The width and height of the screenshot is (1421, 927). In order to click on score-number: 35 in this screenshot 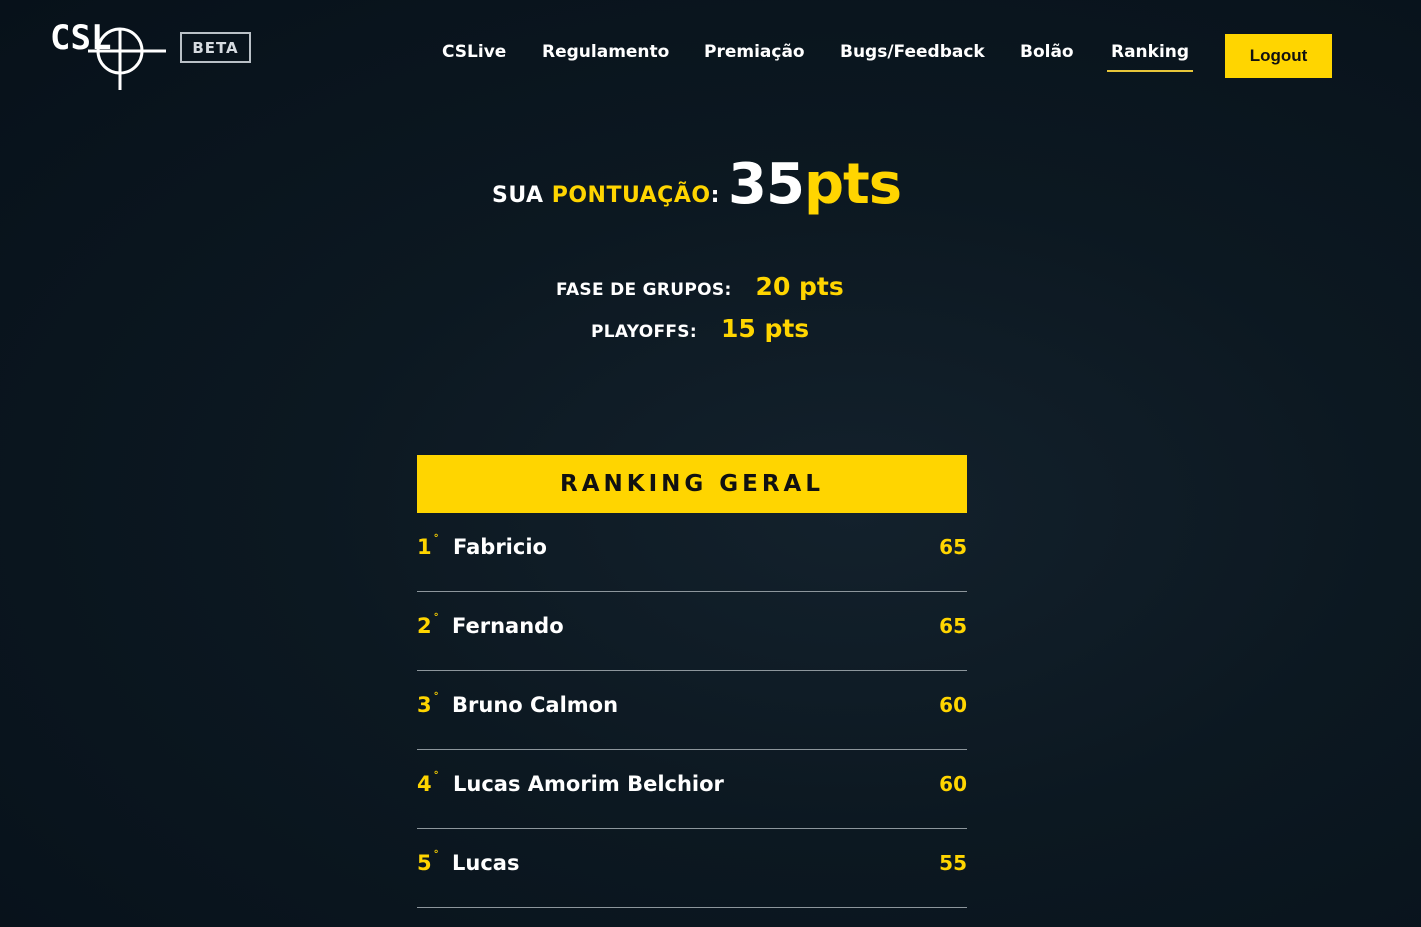, I will do `click(766, 184)`.